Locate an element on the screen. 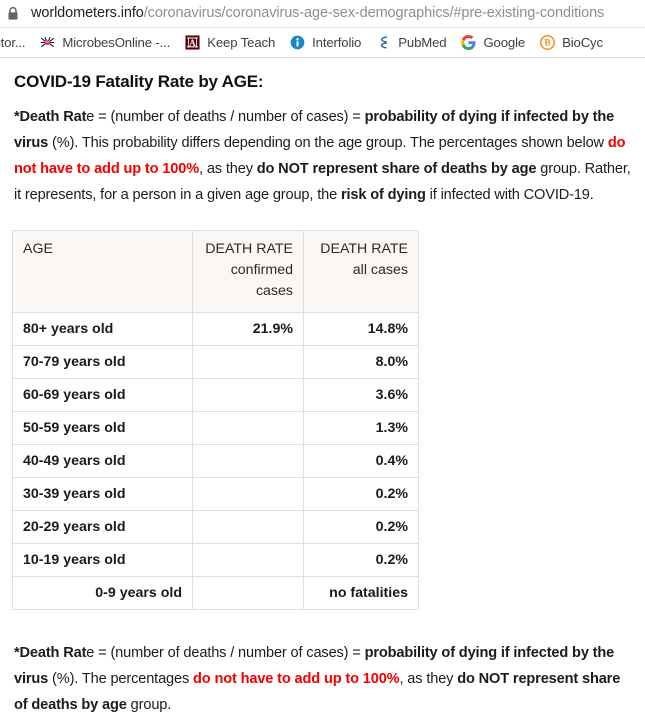 The height and width of the screenshot is (718, 645). column-header-all-sub-1: all cases is located at coordinates (380, 270).